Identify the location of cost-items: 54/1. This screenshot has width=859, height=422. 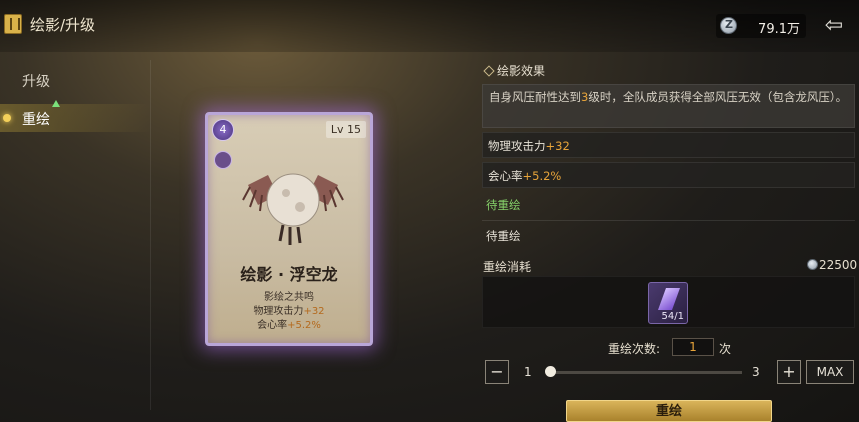
(668, 302).